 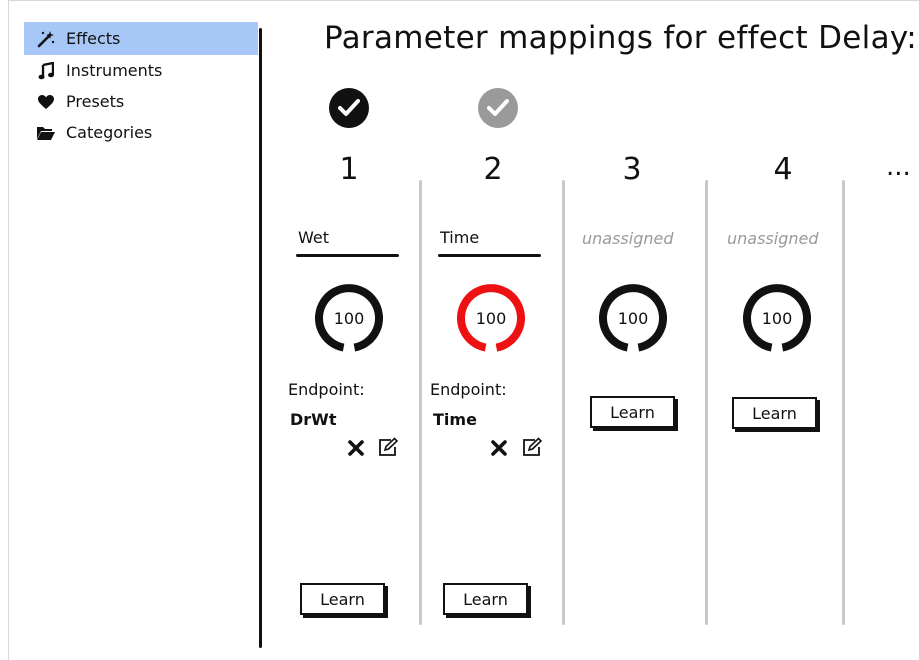 What do you see at coordinates (46, 71) in the screenshot?
I see `music-note-icon` at bounding box center [46, 71].